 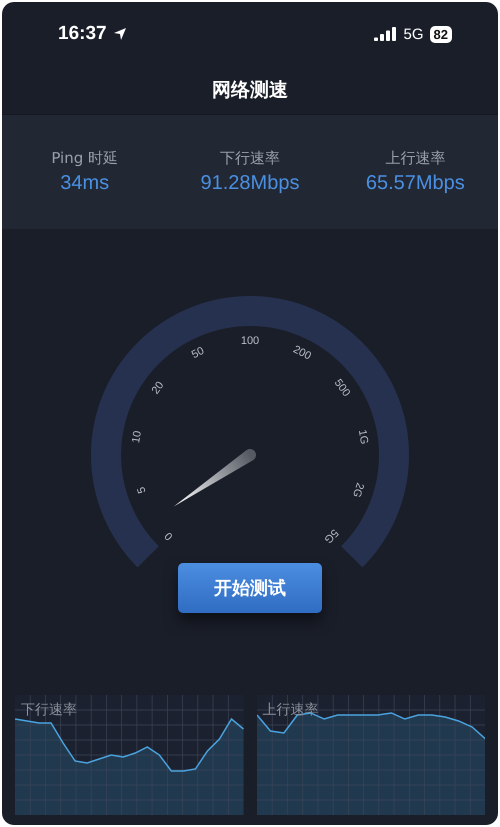 I want to click on stat-label: Ping 时延, so click(x=84, y=158).